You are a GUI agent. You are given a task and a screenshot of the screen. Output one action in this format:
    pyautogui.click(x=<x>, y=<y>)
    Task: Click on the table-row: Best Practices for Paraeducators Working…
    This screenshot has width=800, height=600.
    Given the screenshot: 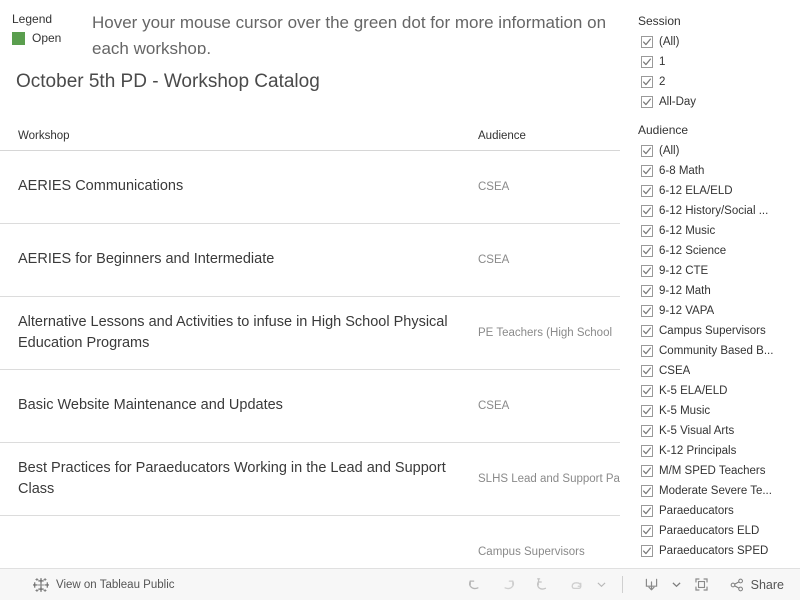 What is the action you would take?
    pyautogui.click(x=310, y=479)
    